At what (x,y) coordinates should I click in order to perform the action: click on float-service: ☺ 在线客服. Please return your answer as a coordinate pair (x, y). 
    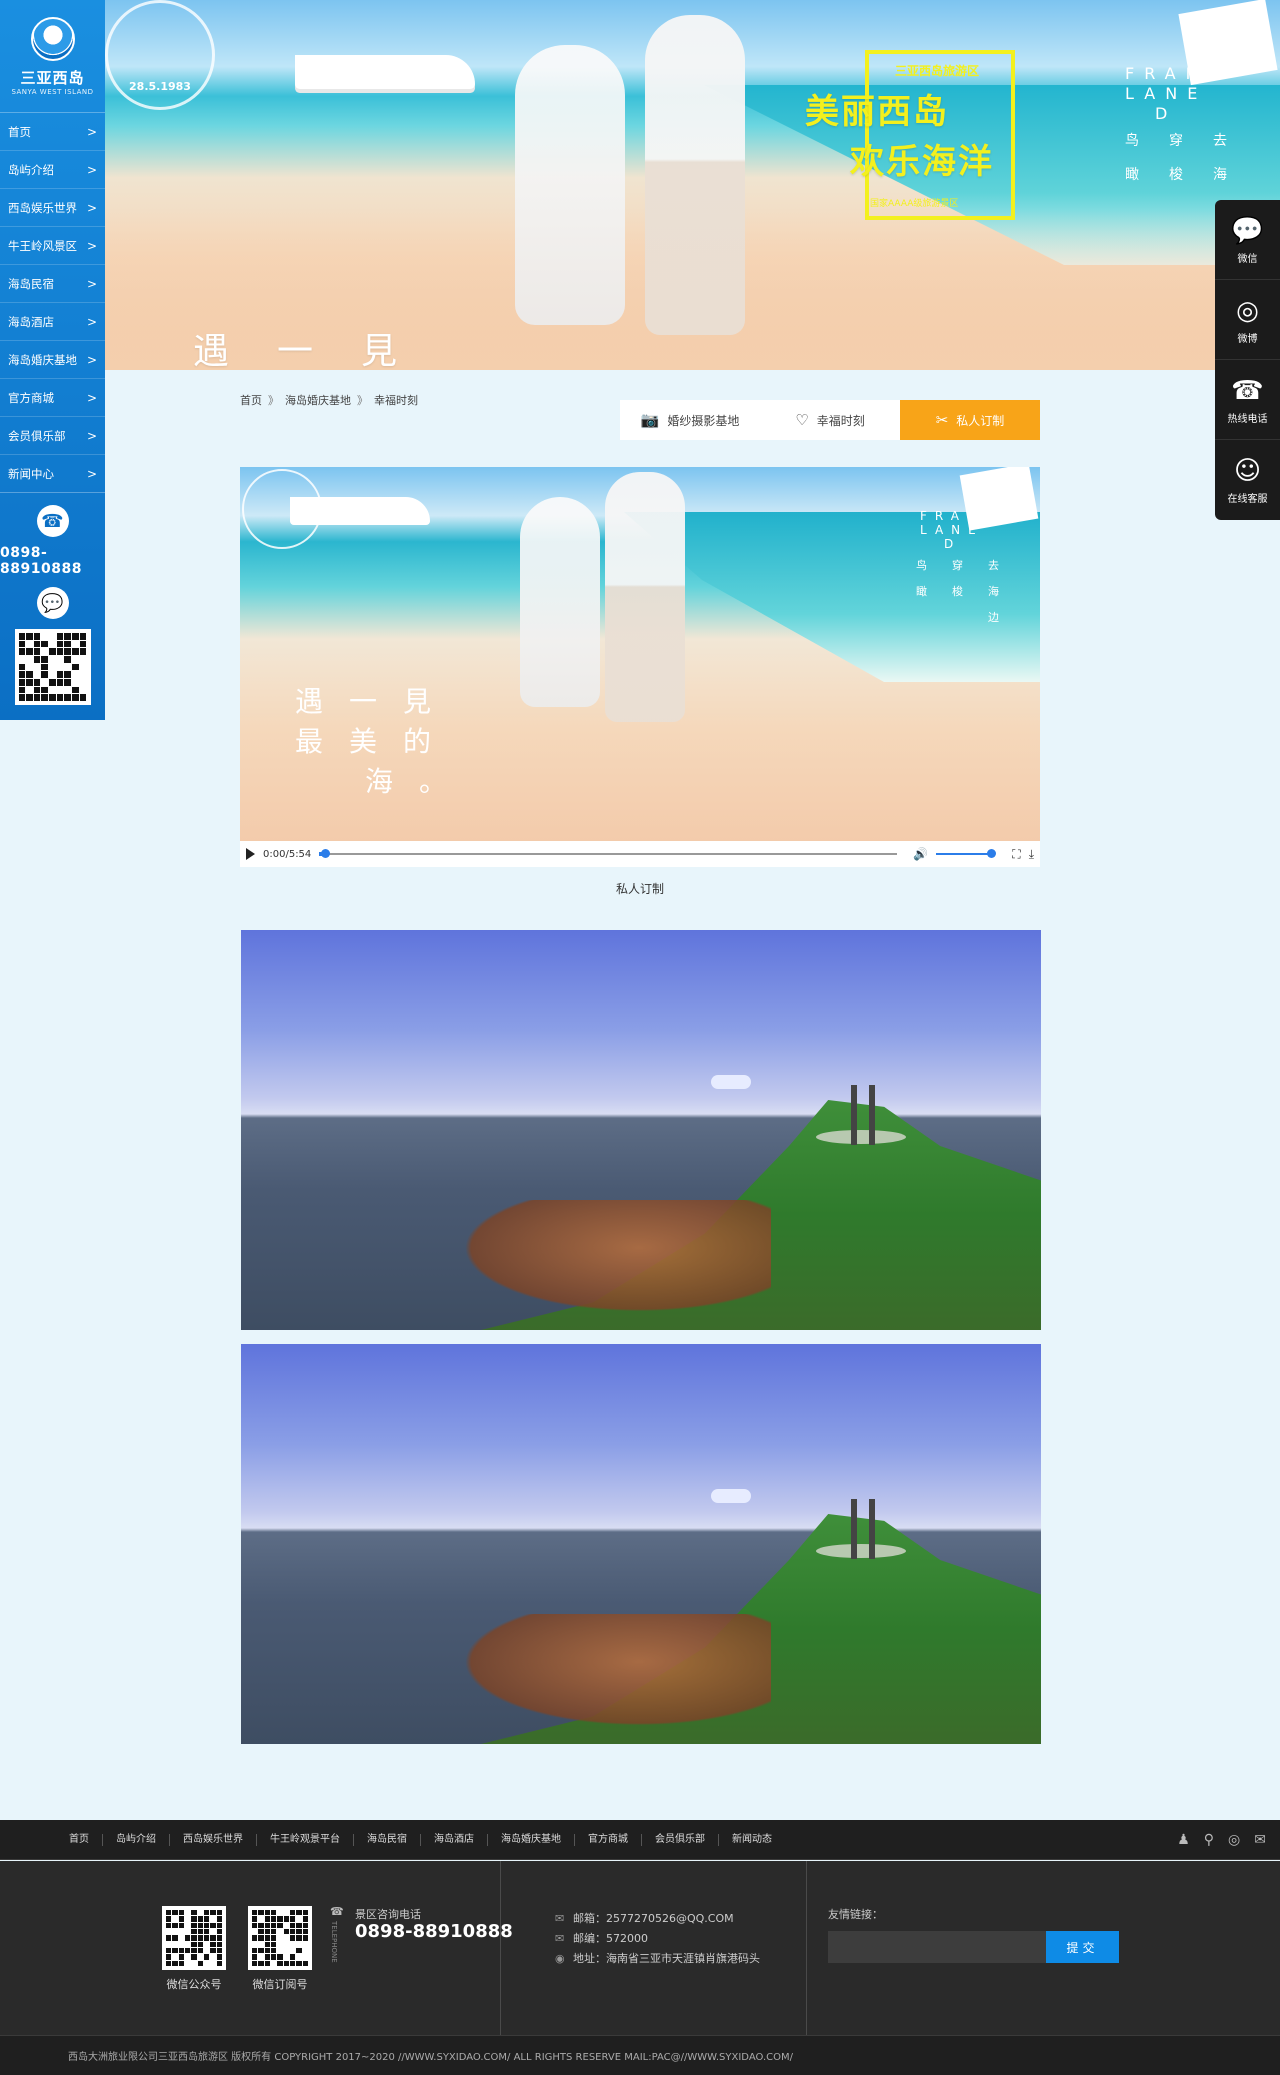
    Looking at the image, I should click on (1247, 480).